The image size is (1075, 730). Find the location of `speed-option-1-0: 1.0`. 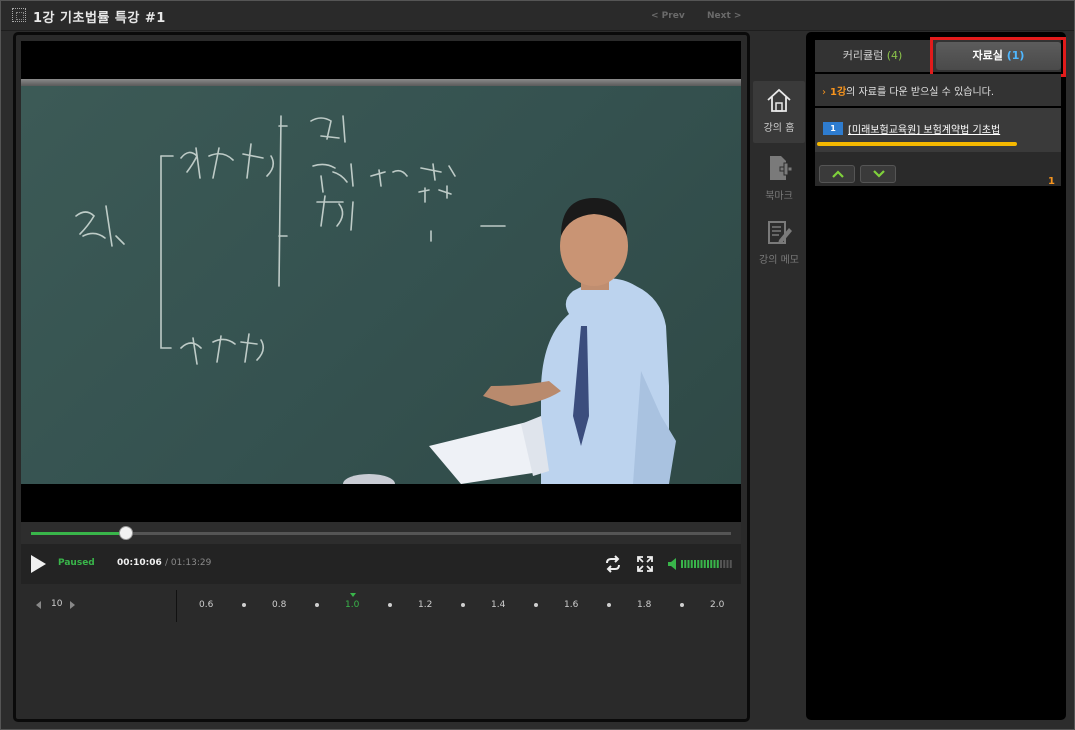

speed-option-1-0: 1.0 is located at coordinates (352, 605).